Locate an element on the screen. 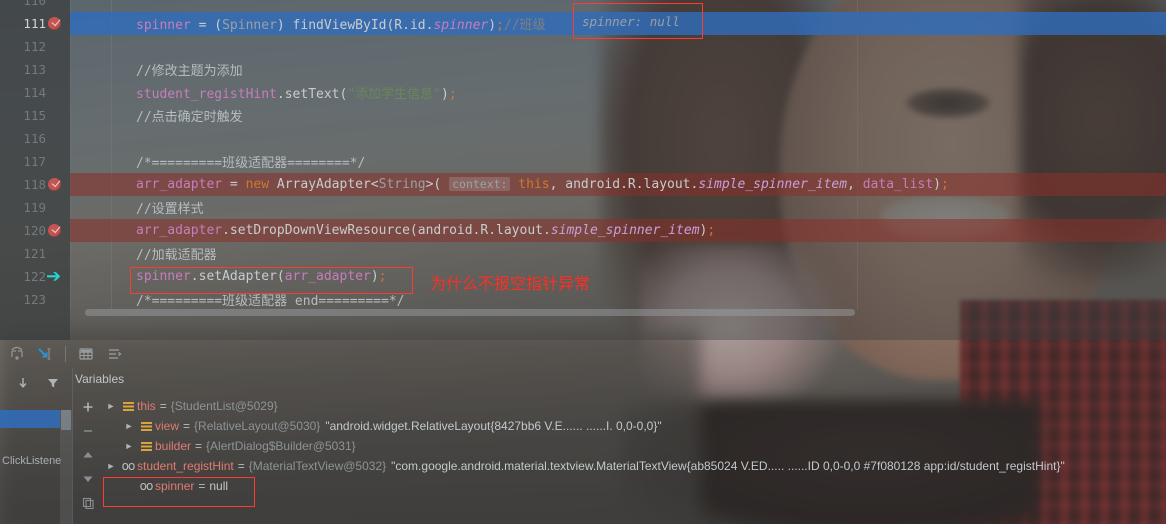 The width and height of the screenshot is (1166, 524). frames-panel: ClickListene is located at coordinates (36, 446).